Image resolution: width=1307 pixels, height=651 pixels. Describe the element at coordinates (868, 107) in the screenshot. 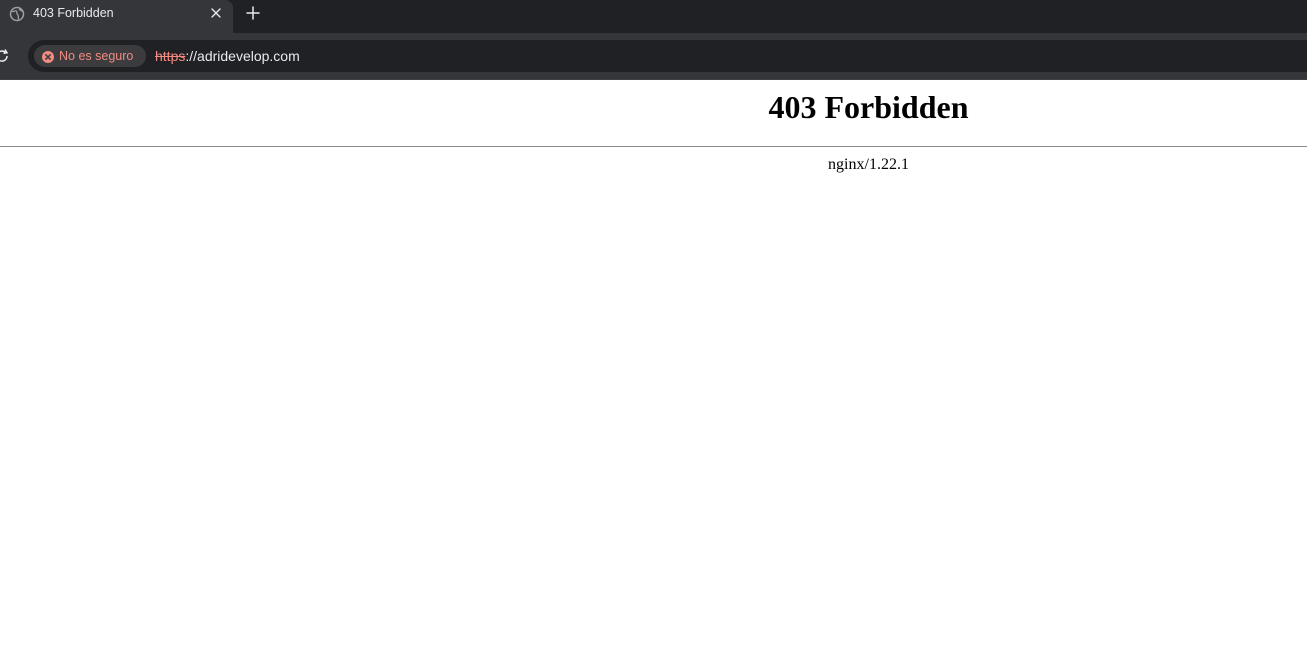

I see `page-title: 403 Forbidden` at that location.